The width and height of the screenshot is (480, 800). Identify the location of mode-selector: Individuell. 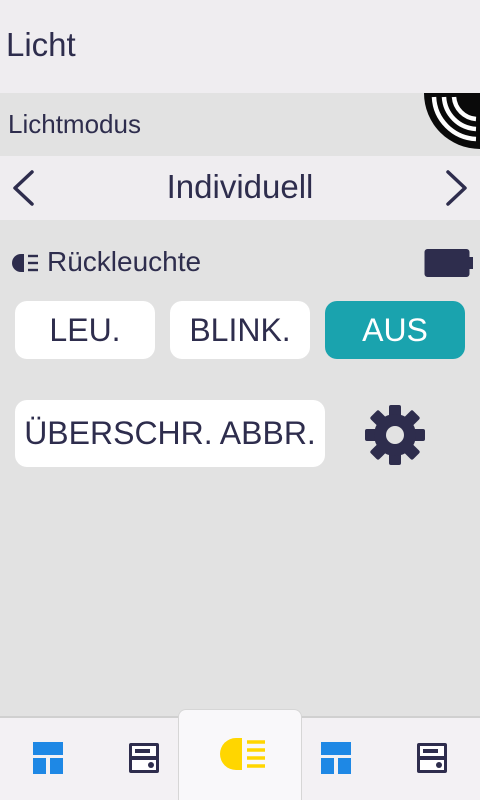
(240, 188).